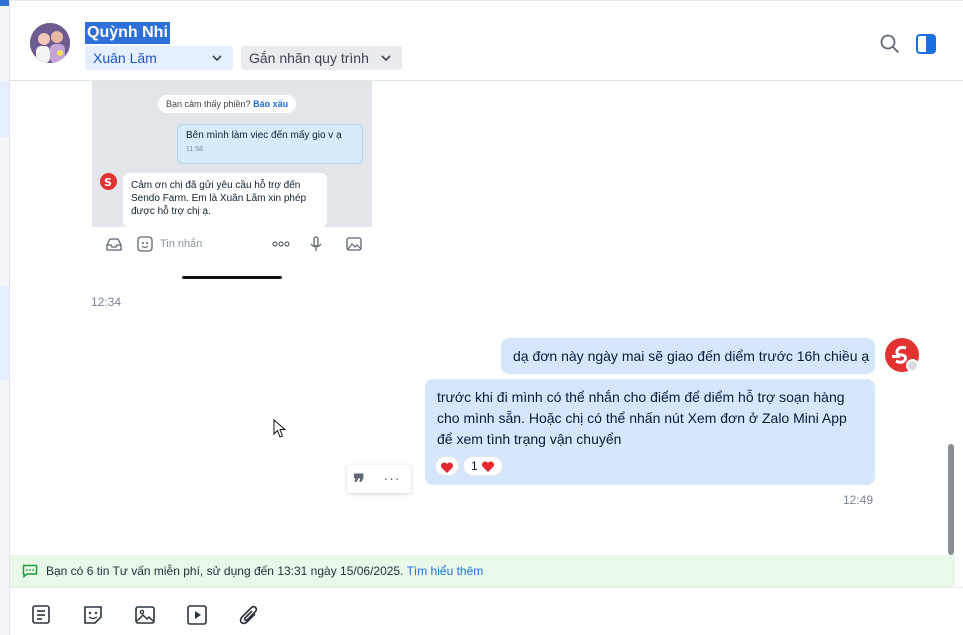  I want to click on attachment-icon, so click(249, 615).